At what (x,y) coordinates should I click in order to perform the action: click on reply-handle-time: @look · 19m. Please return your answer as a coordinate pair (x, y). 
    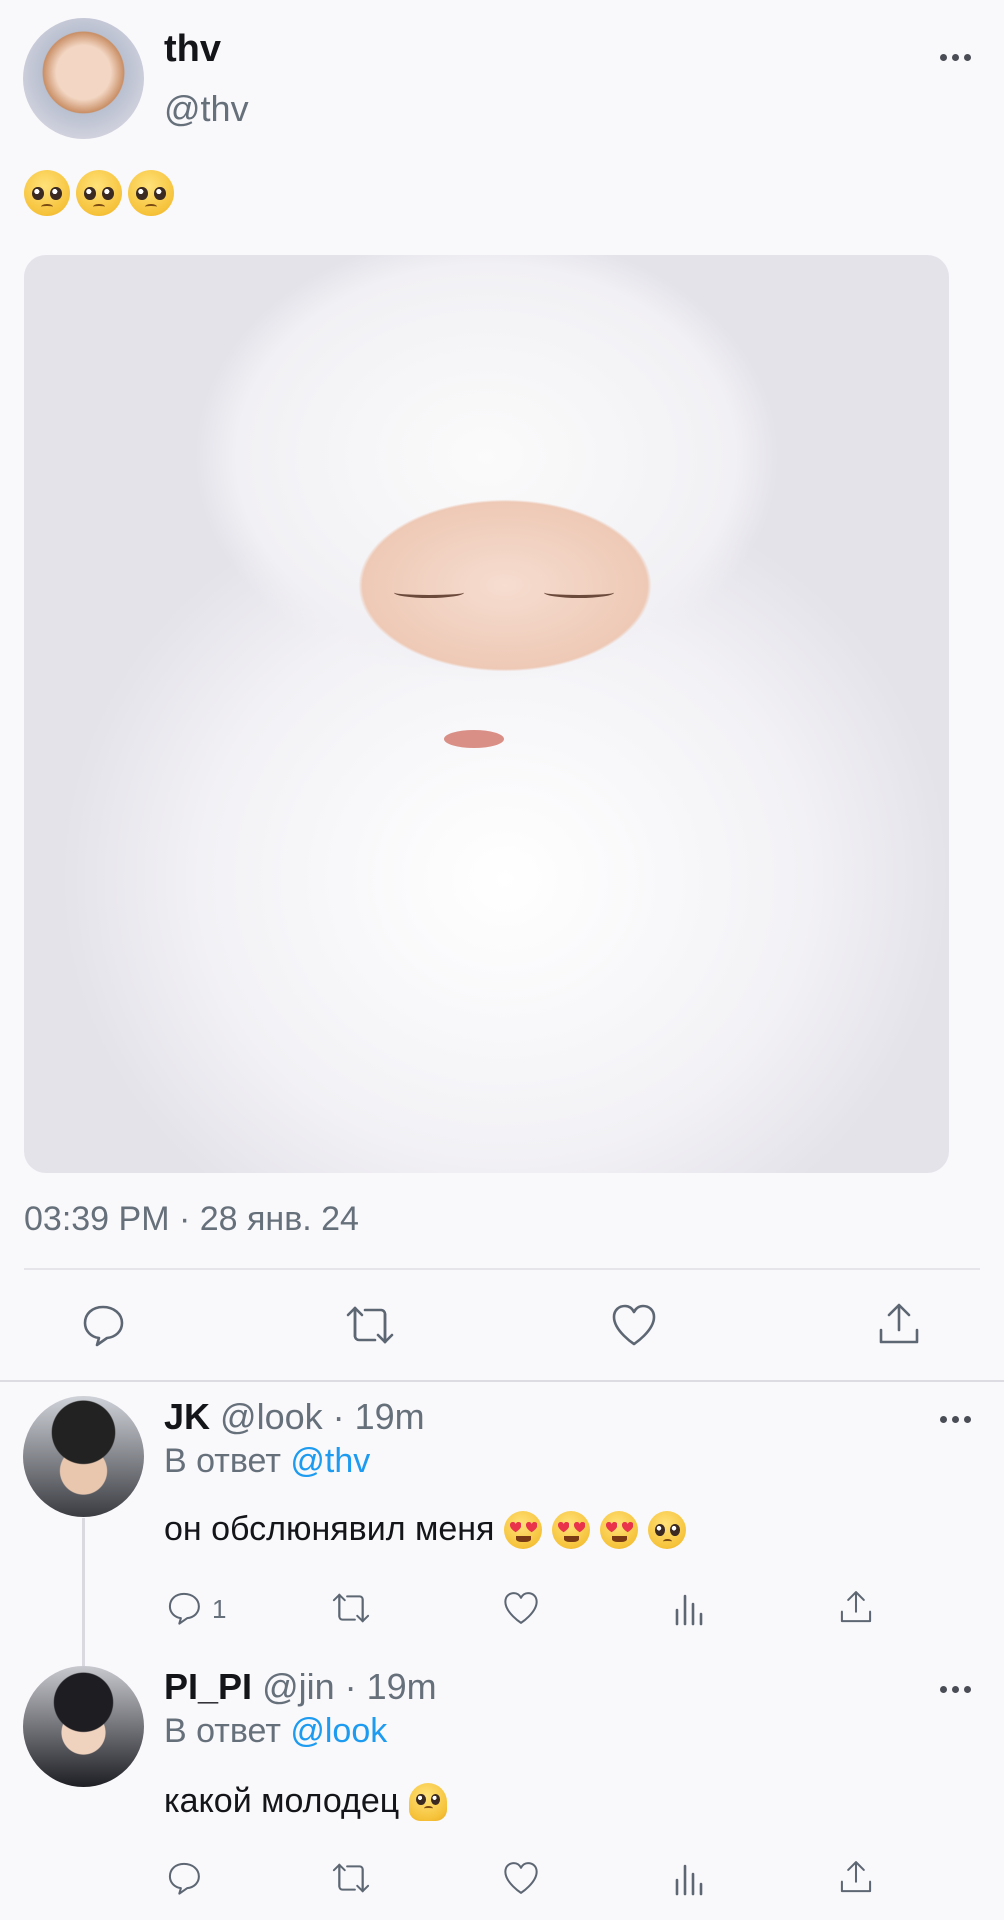
    Looking at the image, I should click on (322, 1416).